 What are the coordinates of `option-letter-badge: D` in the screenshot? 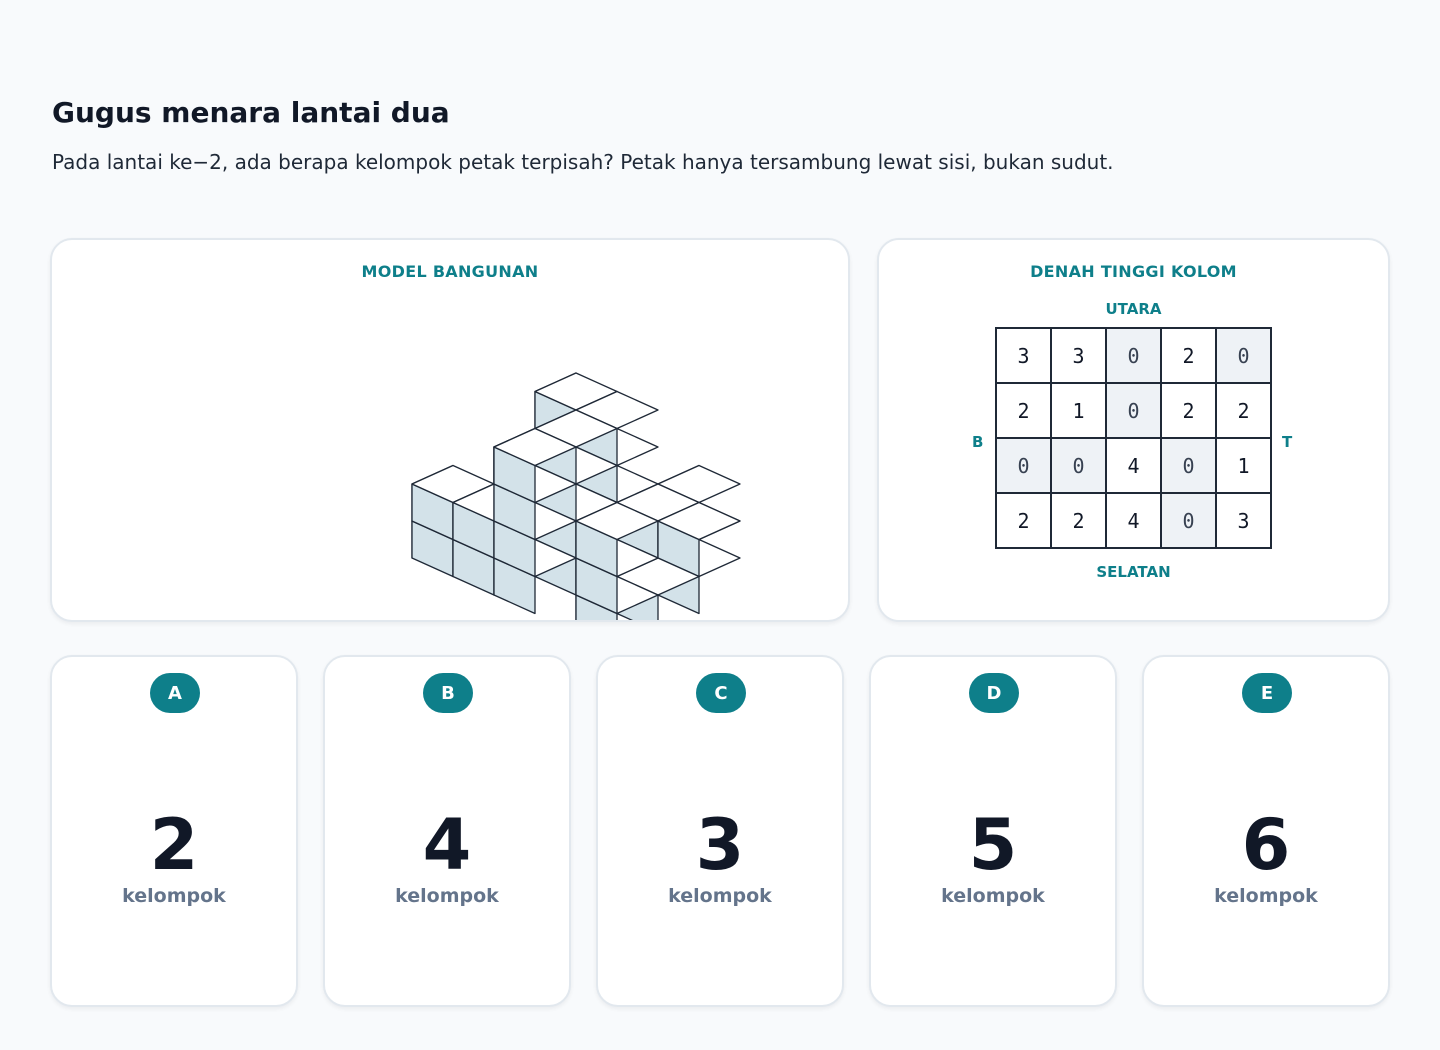 It's located at (994, 693).